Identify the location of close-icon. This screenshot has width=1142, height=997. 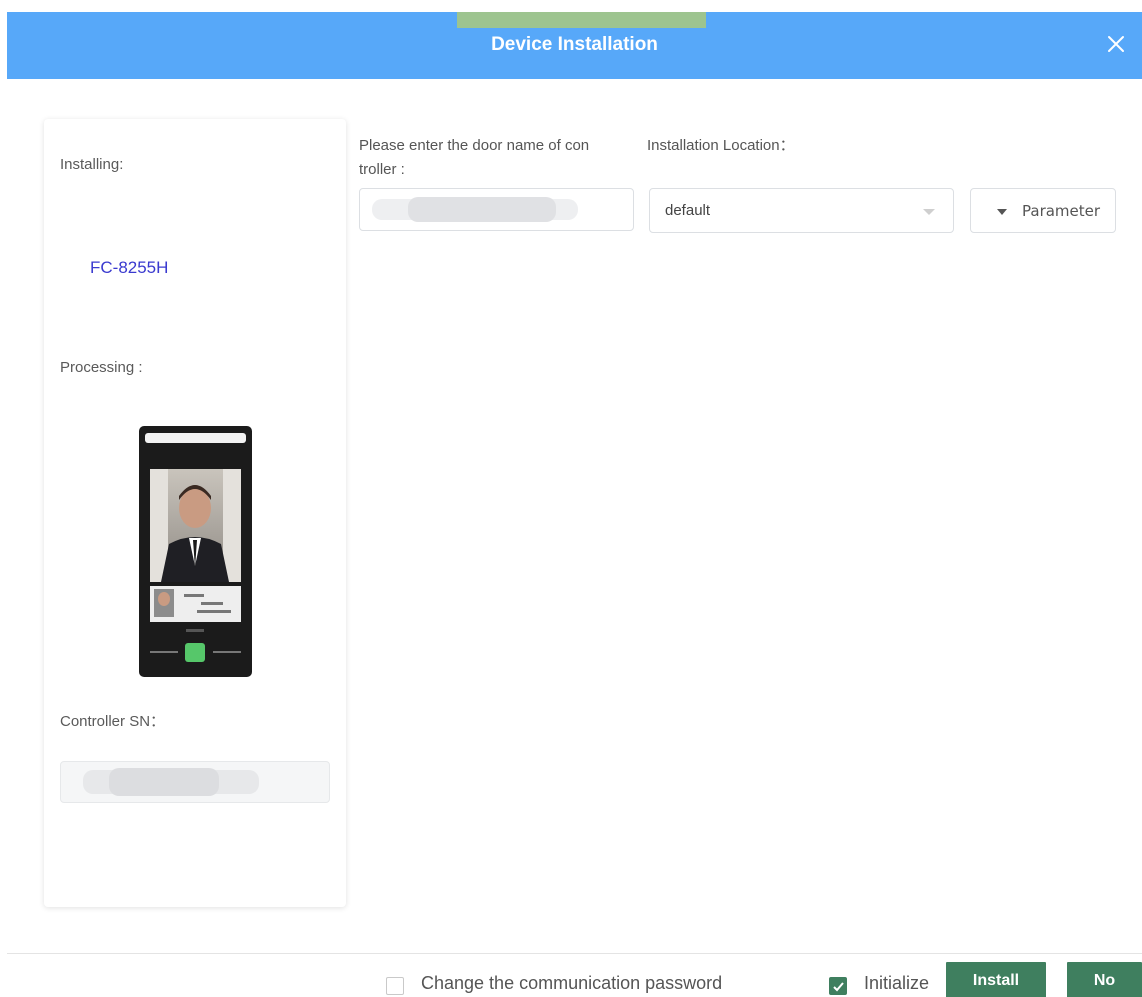
(1116, 44).